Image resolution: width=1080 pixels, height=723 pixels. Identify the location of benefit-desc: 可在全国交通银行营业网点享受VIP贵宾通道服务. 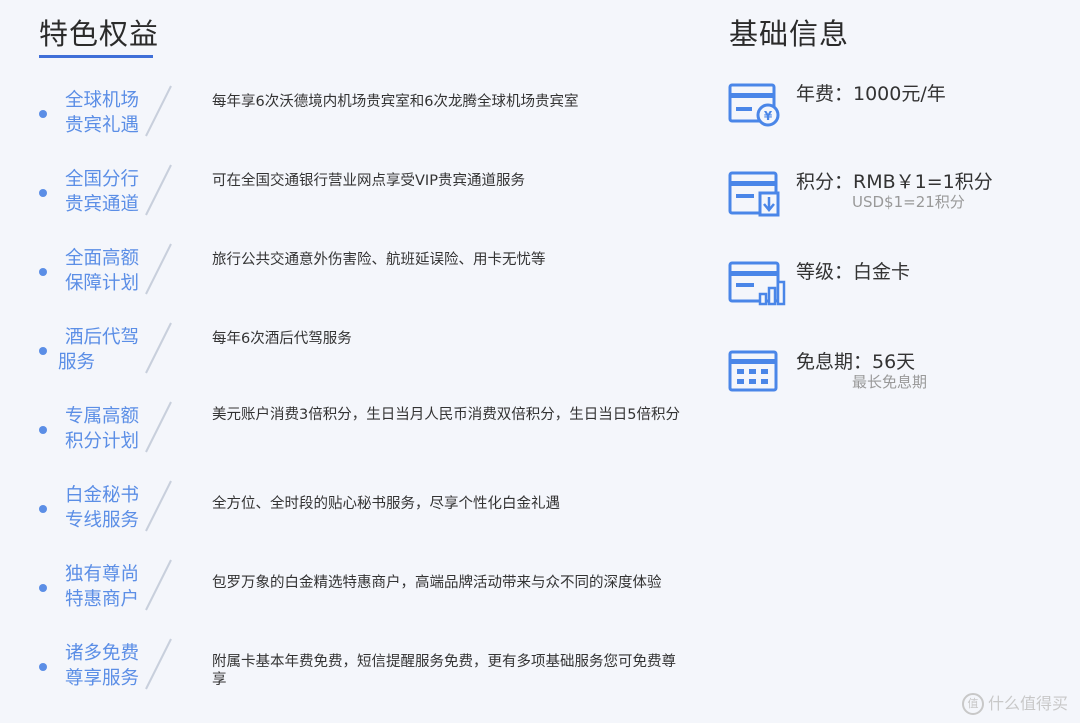
(368, 181).